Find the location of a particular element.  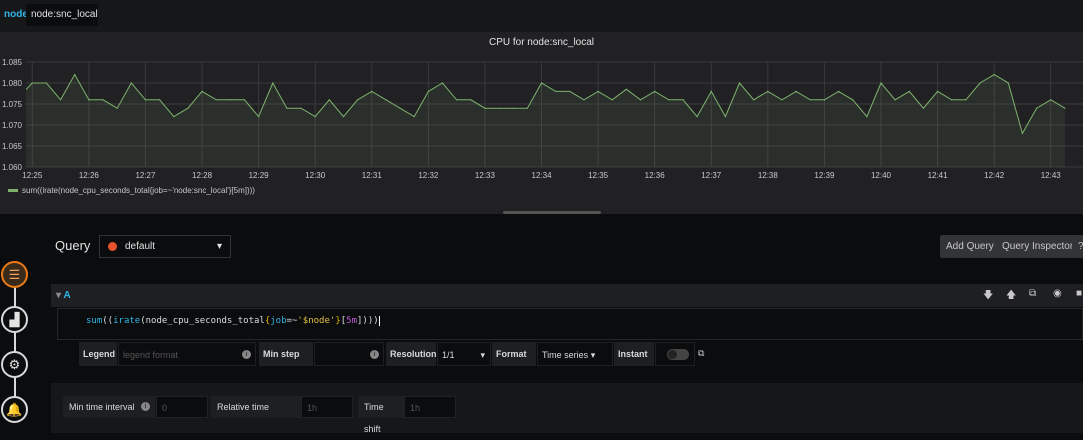

external-link-icon: ⧉ is located at coordinates (701, 353).